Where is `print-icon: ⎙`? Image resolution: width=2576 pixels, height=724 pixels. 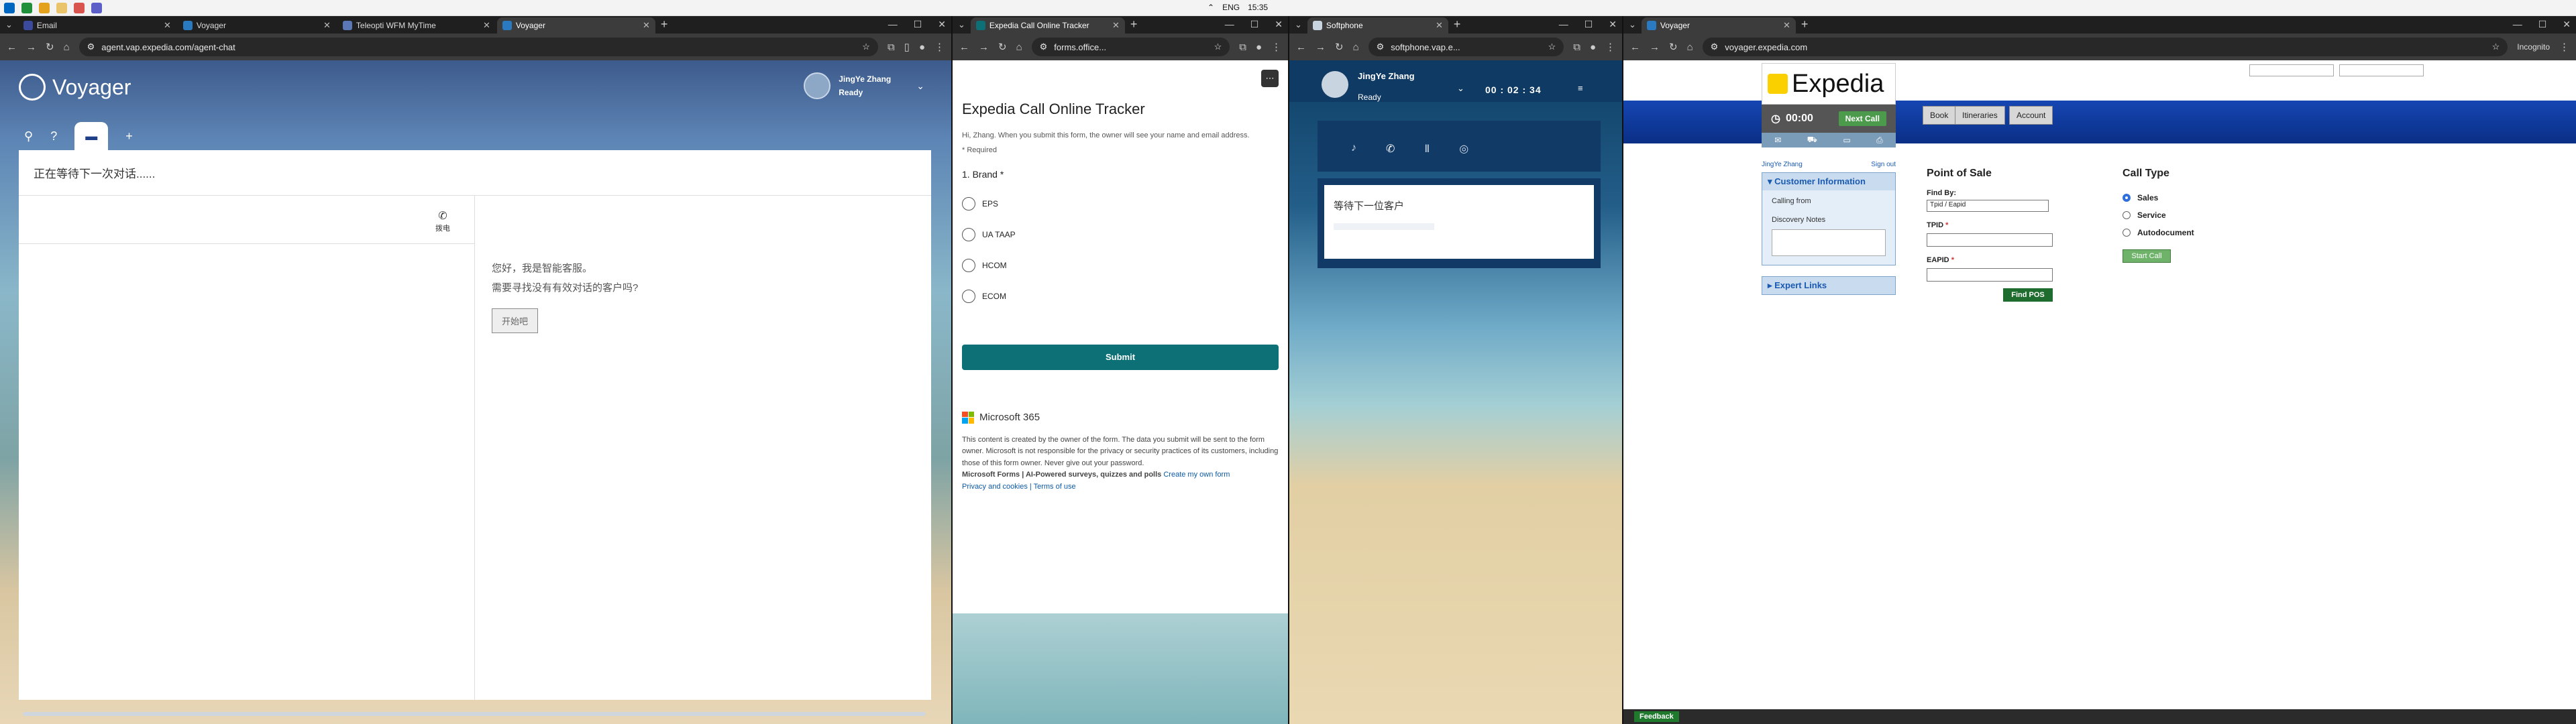
print-icon: ⎙ is located at coordinates (1879, 140).